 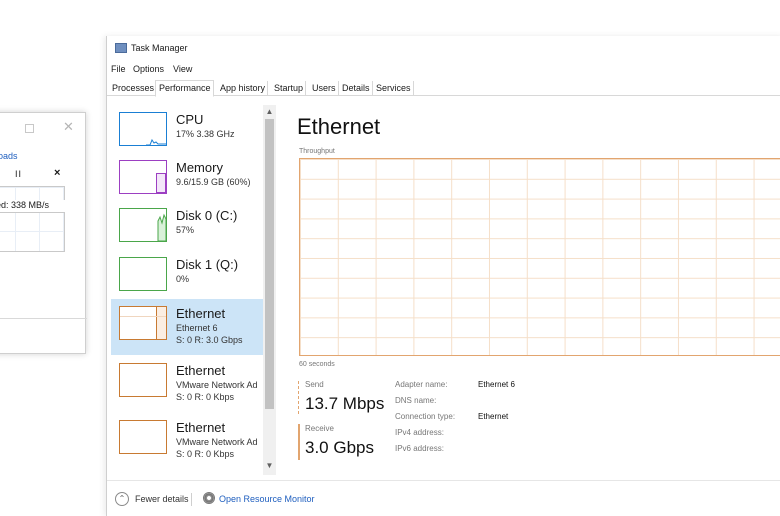 I want to click on close-icon: ✕, so click(x=68, y=127).